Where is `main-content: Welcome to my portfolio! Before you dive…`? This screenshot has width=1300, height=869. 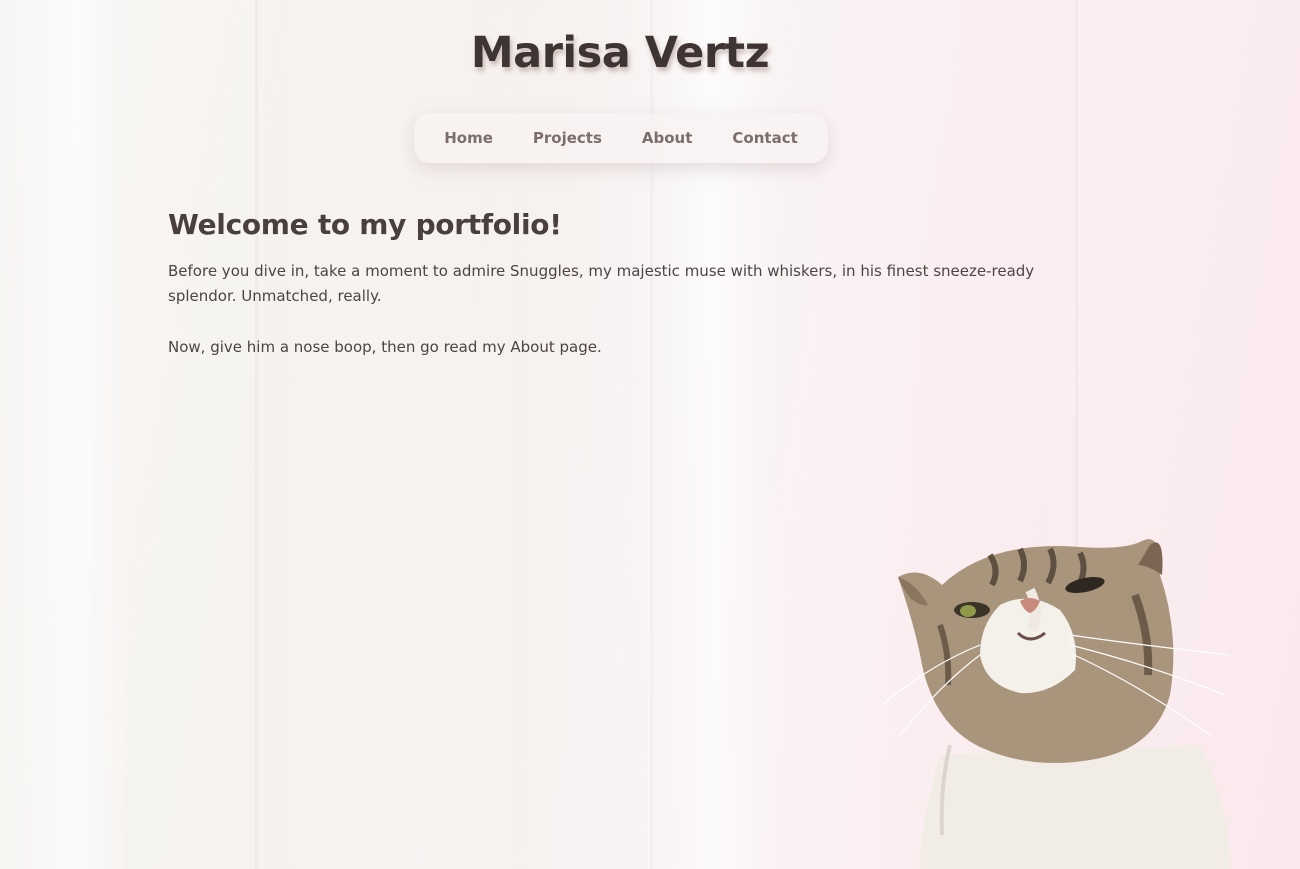 main-content: Welcome to my portfolio! Before you dive… is located at coordinates (618, 284).